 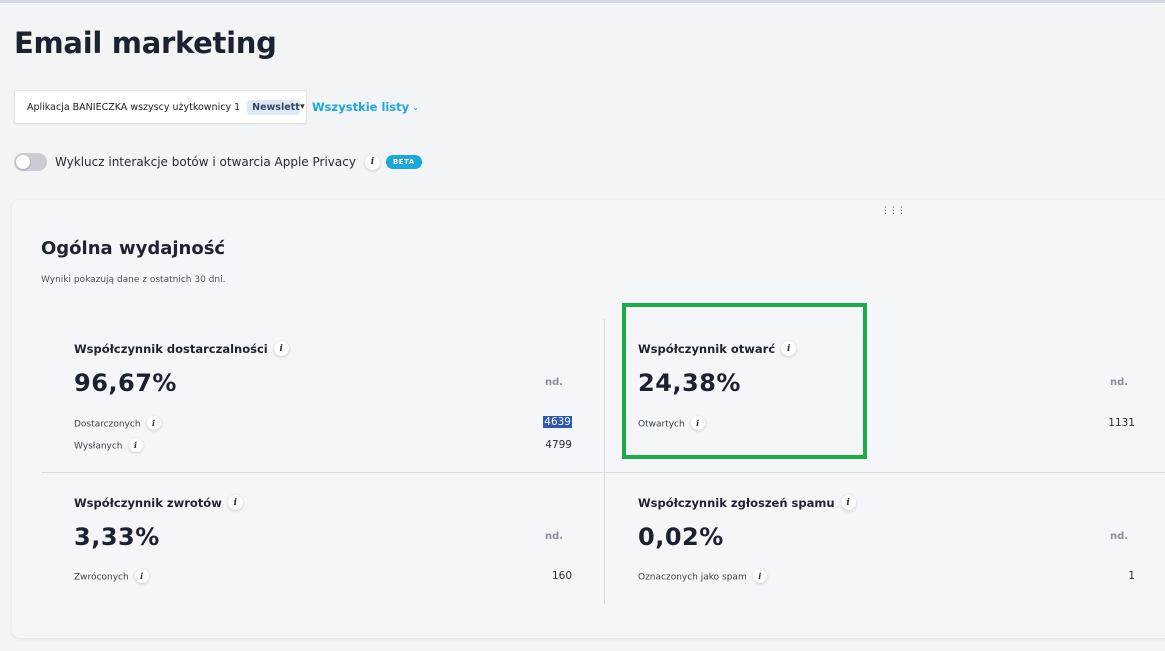 What do you see at coordinates (603, 472) in the screenshot?
I see `horizontal-divider` at bounding box center [603, 472].